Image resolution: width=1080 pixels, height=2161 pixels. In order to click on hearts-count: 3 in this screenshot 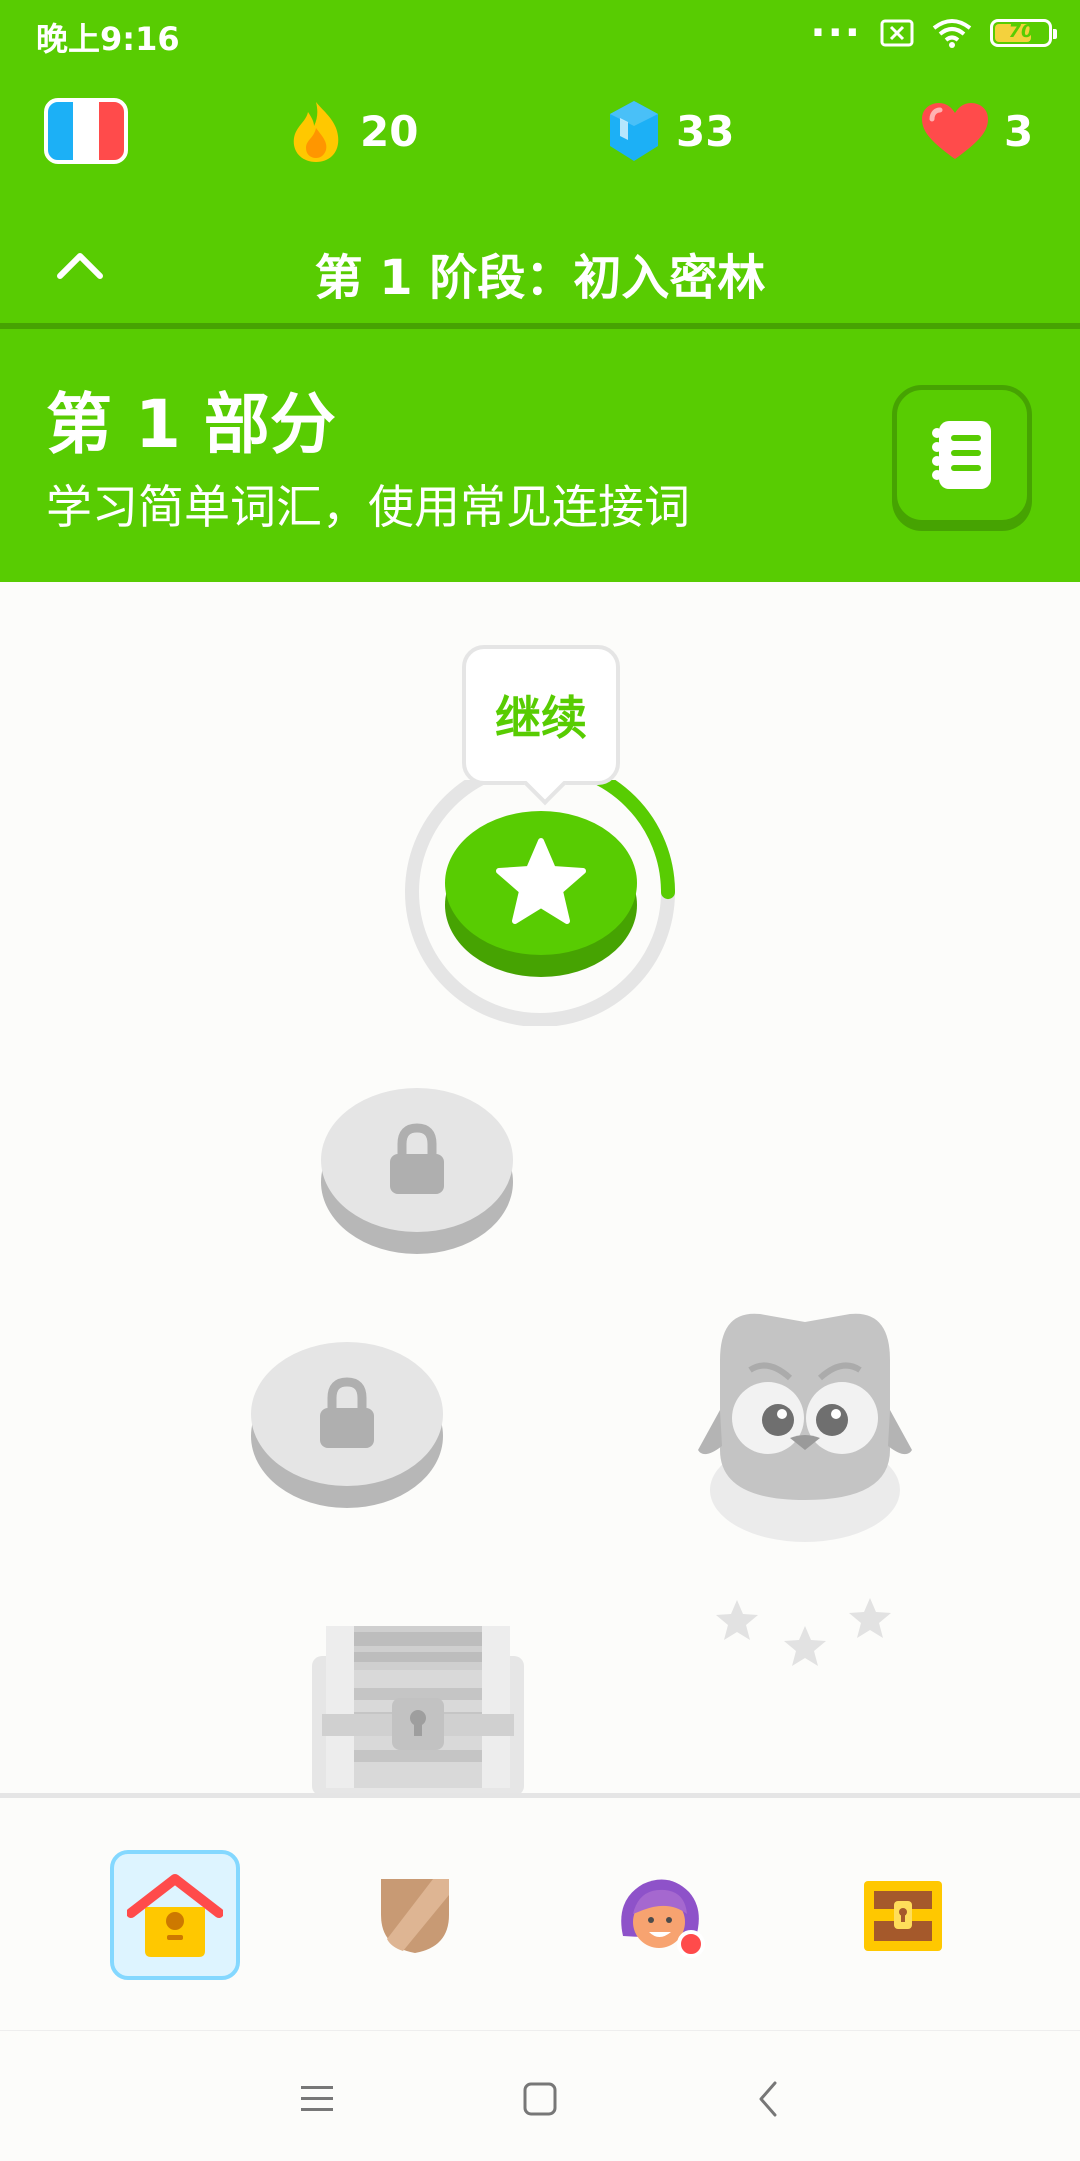, I will do `click(1019, 131)`.